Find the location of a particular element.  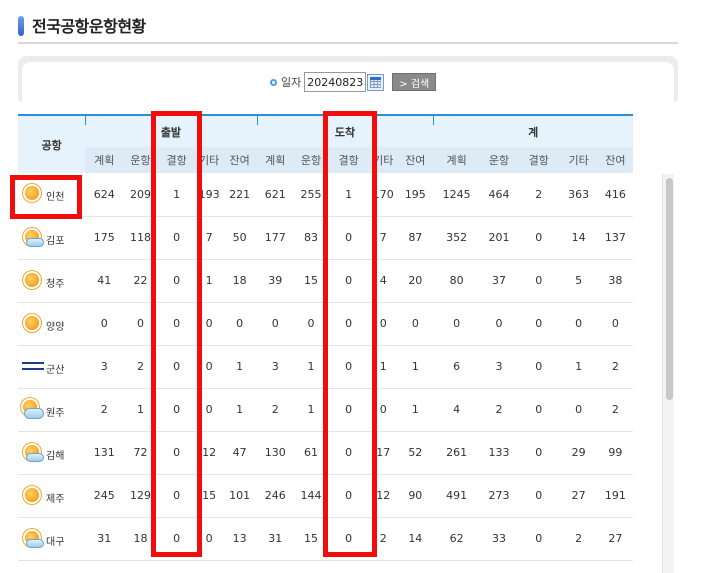

airport-cell: 양양 is located at coordinates (52, 324).